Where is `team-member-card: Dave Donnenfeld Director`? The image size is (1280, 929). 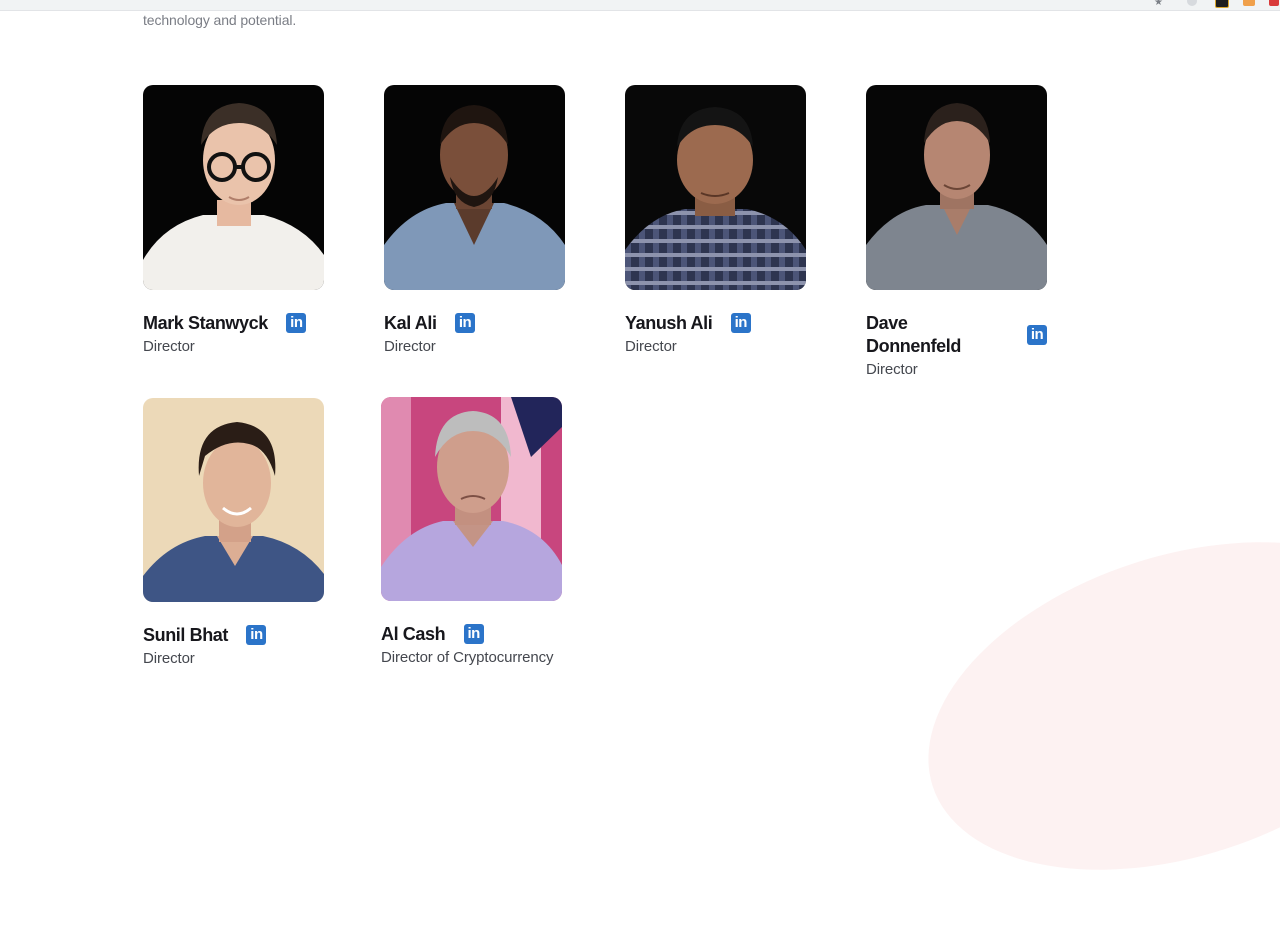
team-member-card: Dave Donnenfeld Director is located at coordinates (956, 231).